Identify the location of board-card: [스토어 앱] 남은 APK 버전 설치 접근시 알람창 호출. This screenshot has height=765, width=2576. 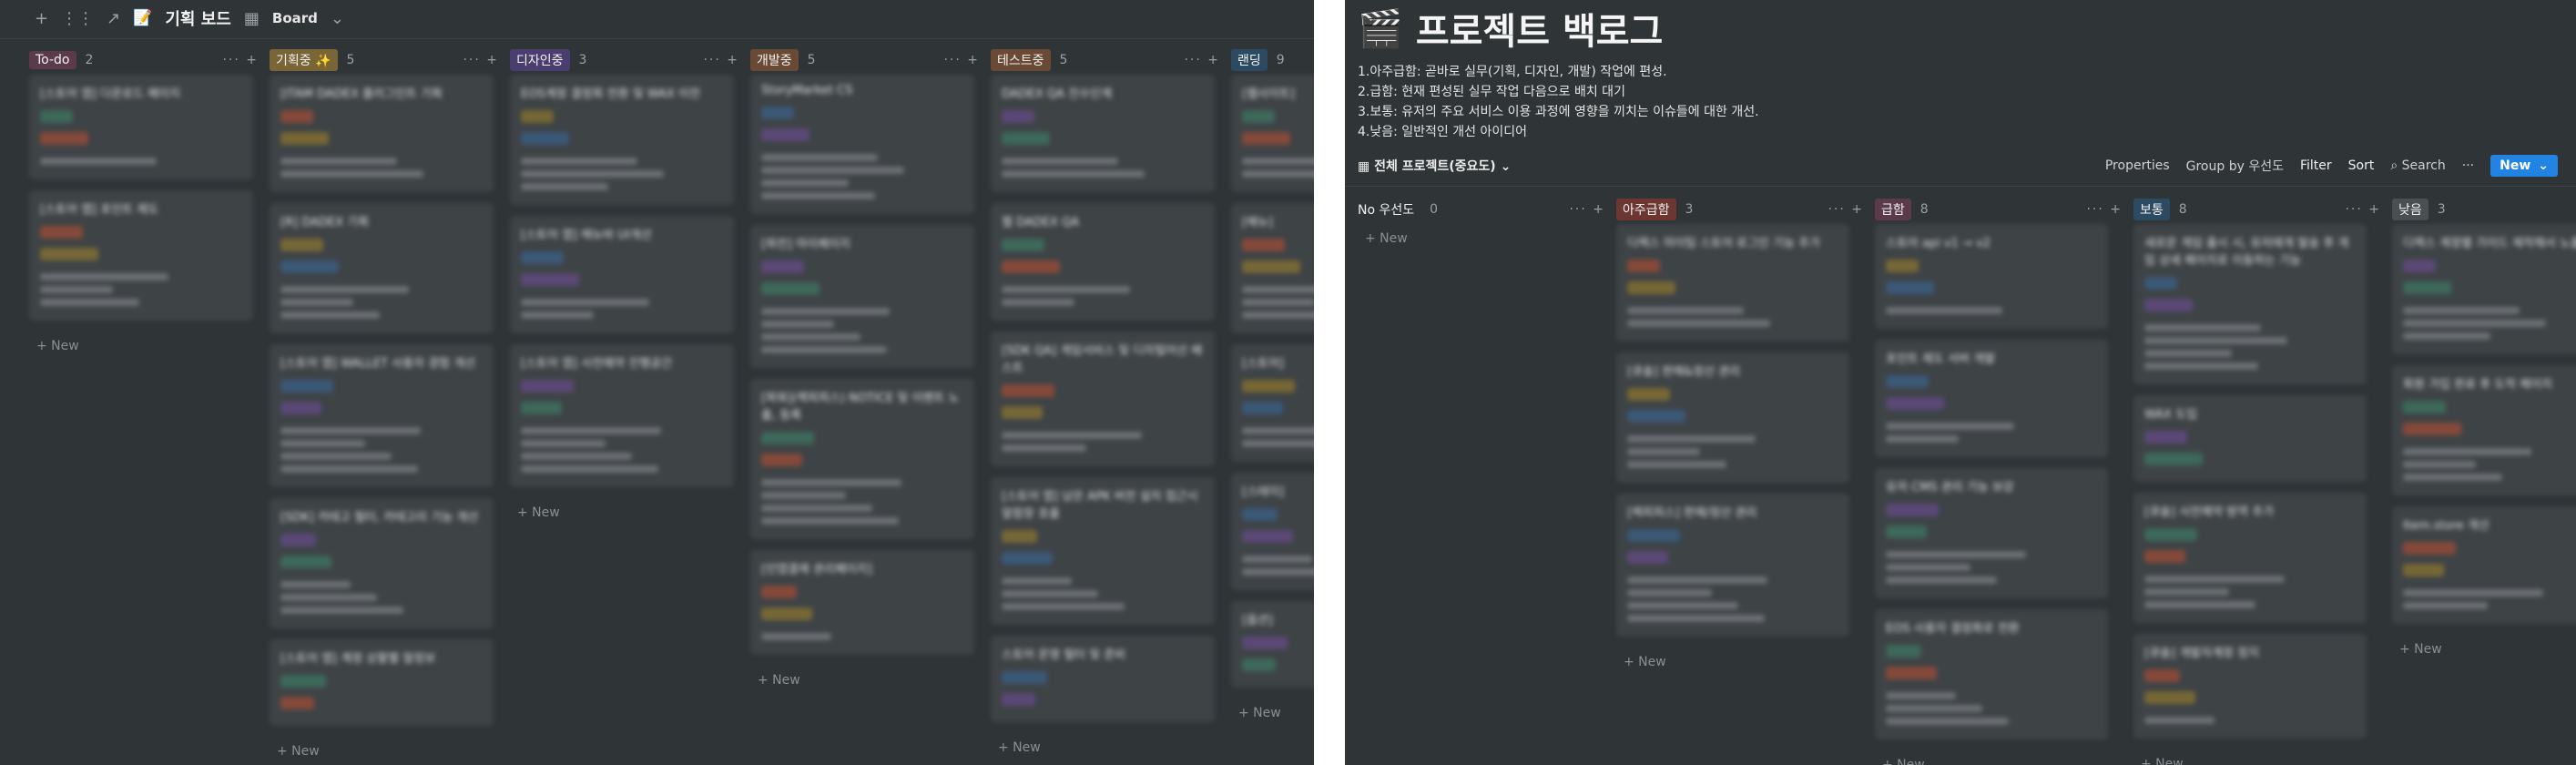
(1103, 551).